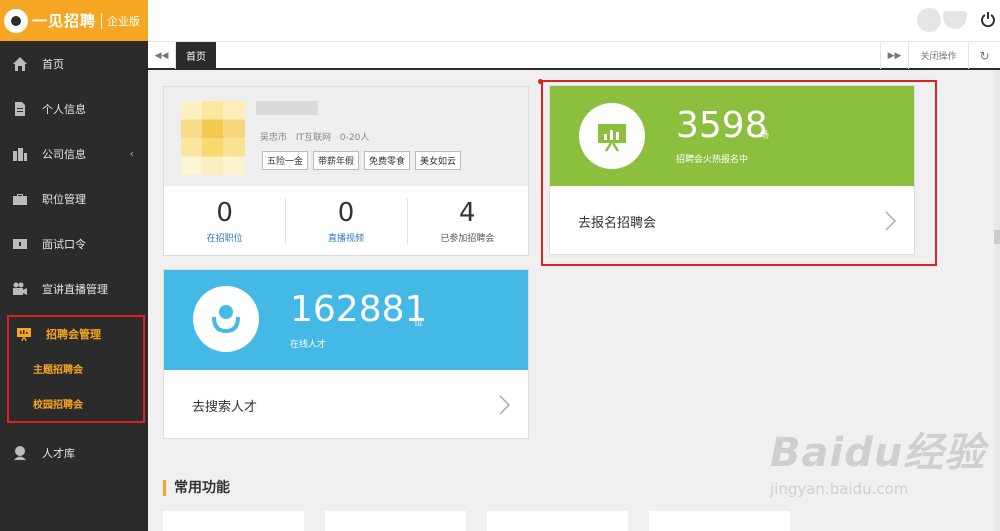 Image resolution: width=1000 pixels, height=531 pixels. I want to click on chevron-left-icon: ‹, so click(131, 153).